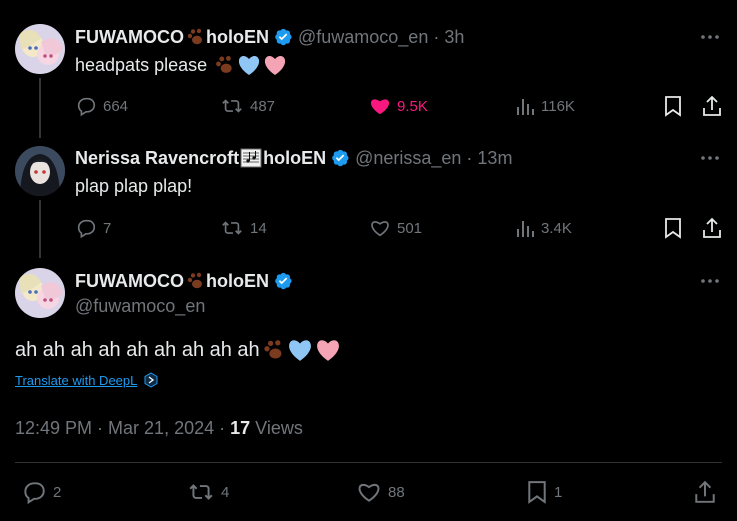 Image resolution: width=737 pixels, height=521 pixels. I want to click on bookmark-button: 1, so click(544, 492).